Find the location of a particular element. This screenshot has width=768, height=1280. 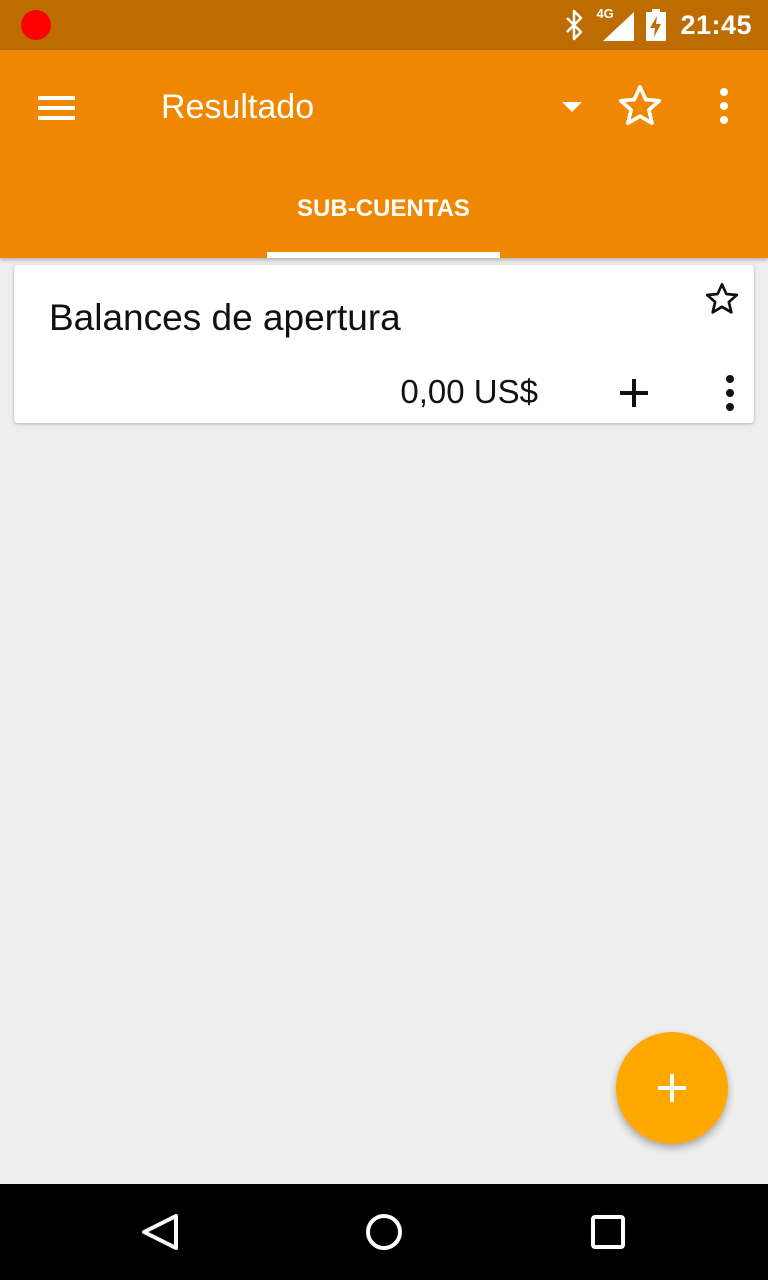

battery-icon is located at coordinates (656, 25).